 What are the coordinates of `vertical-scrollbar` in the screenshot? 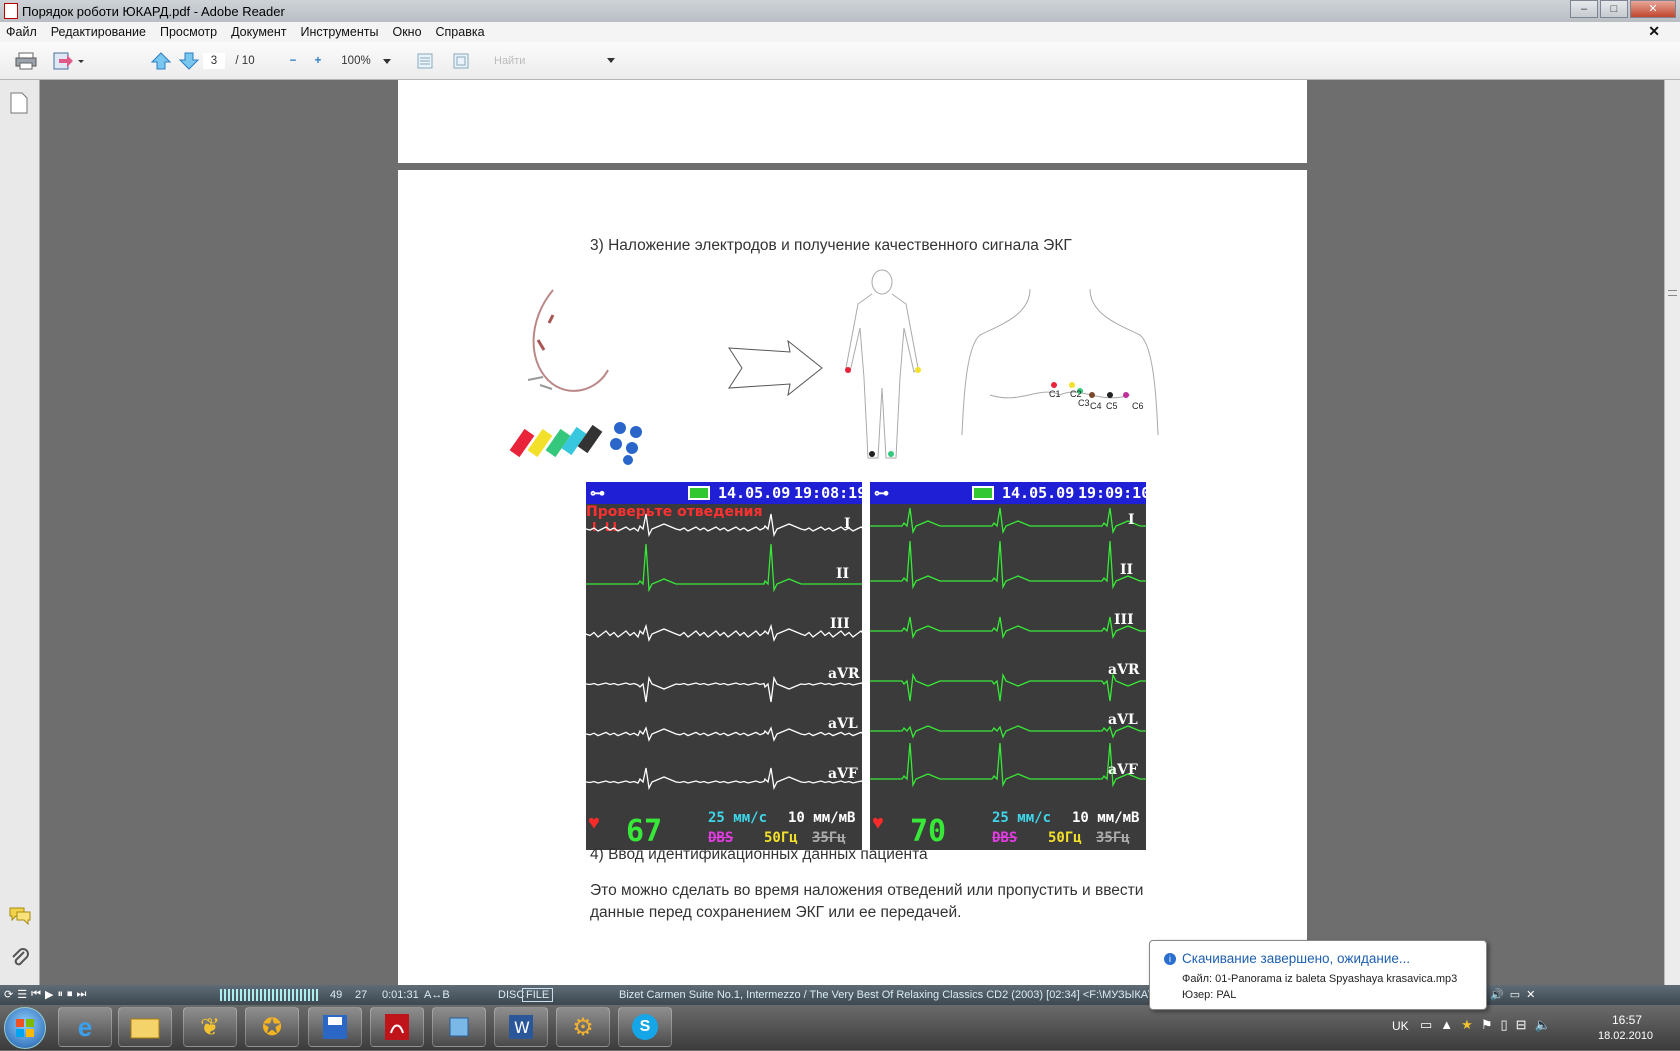 It's located at (1672, 532).